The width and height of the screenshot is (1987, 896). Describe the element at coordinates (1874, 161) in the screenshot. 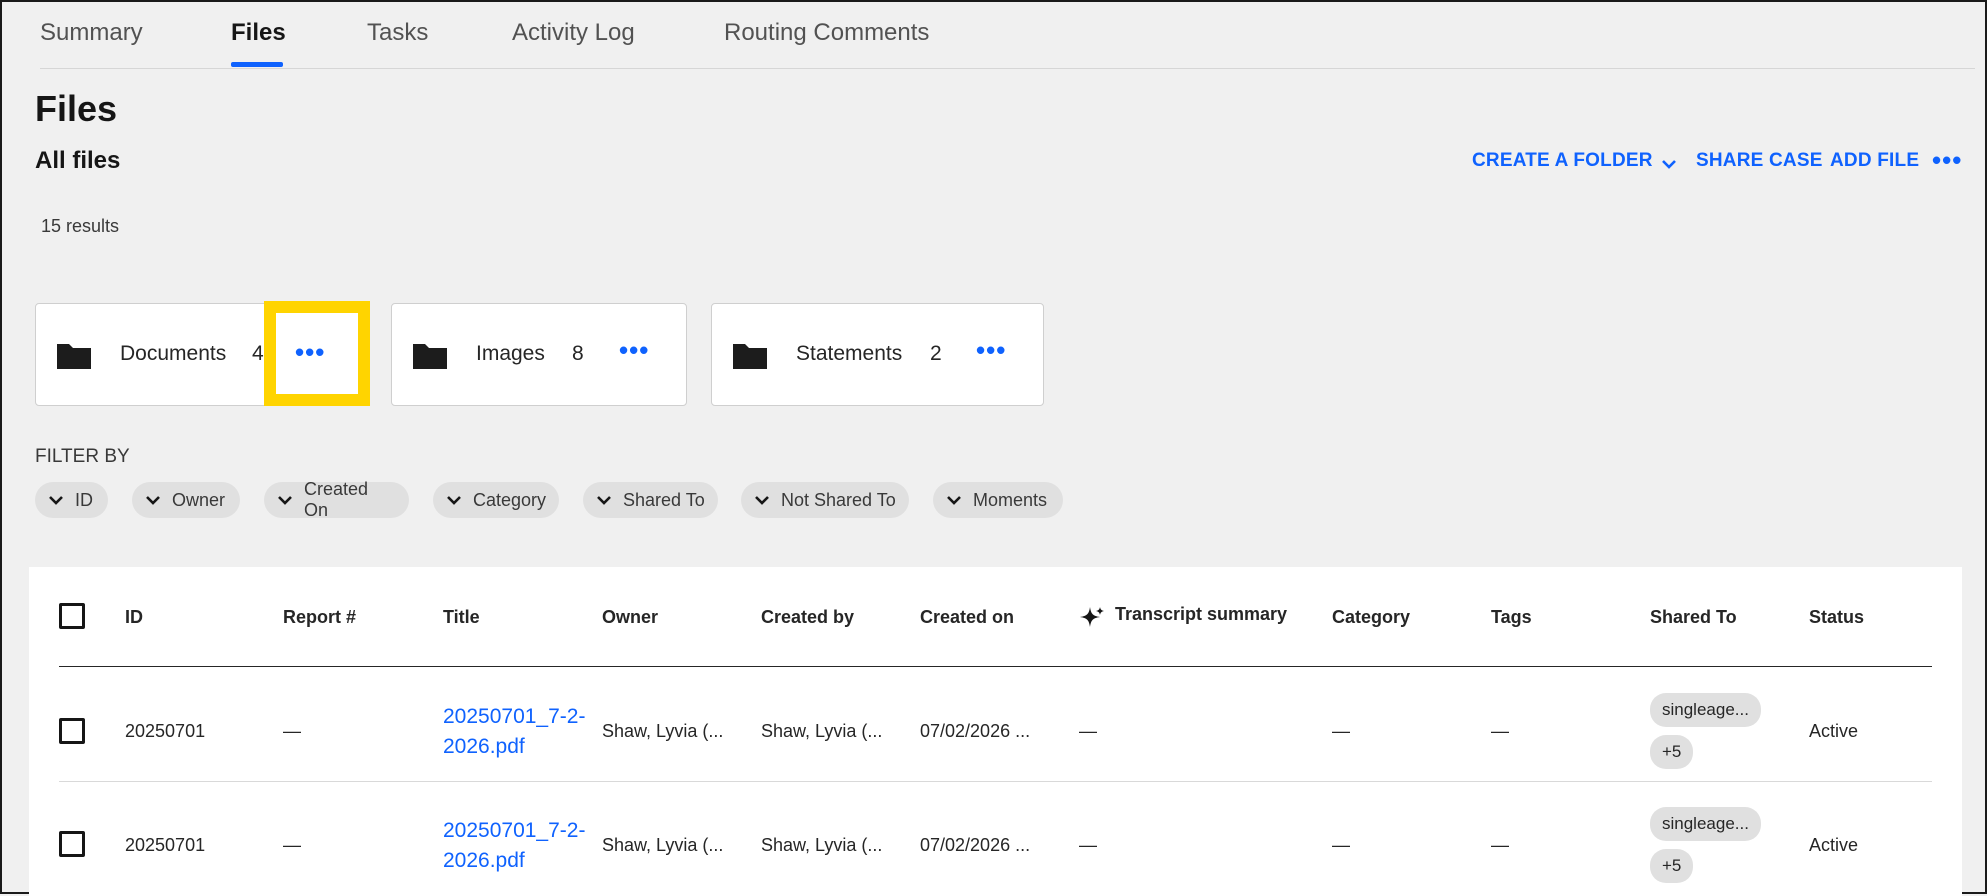

I see `add-file-button: ADD FILE` at that location.